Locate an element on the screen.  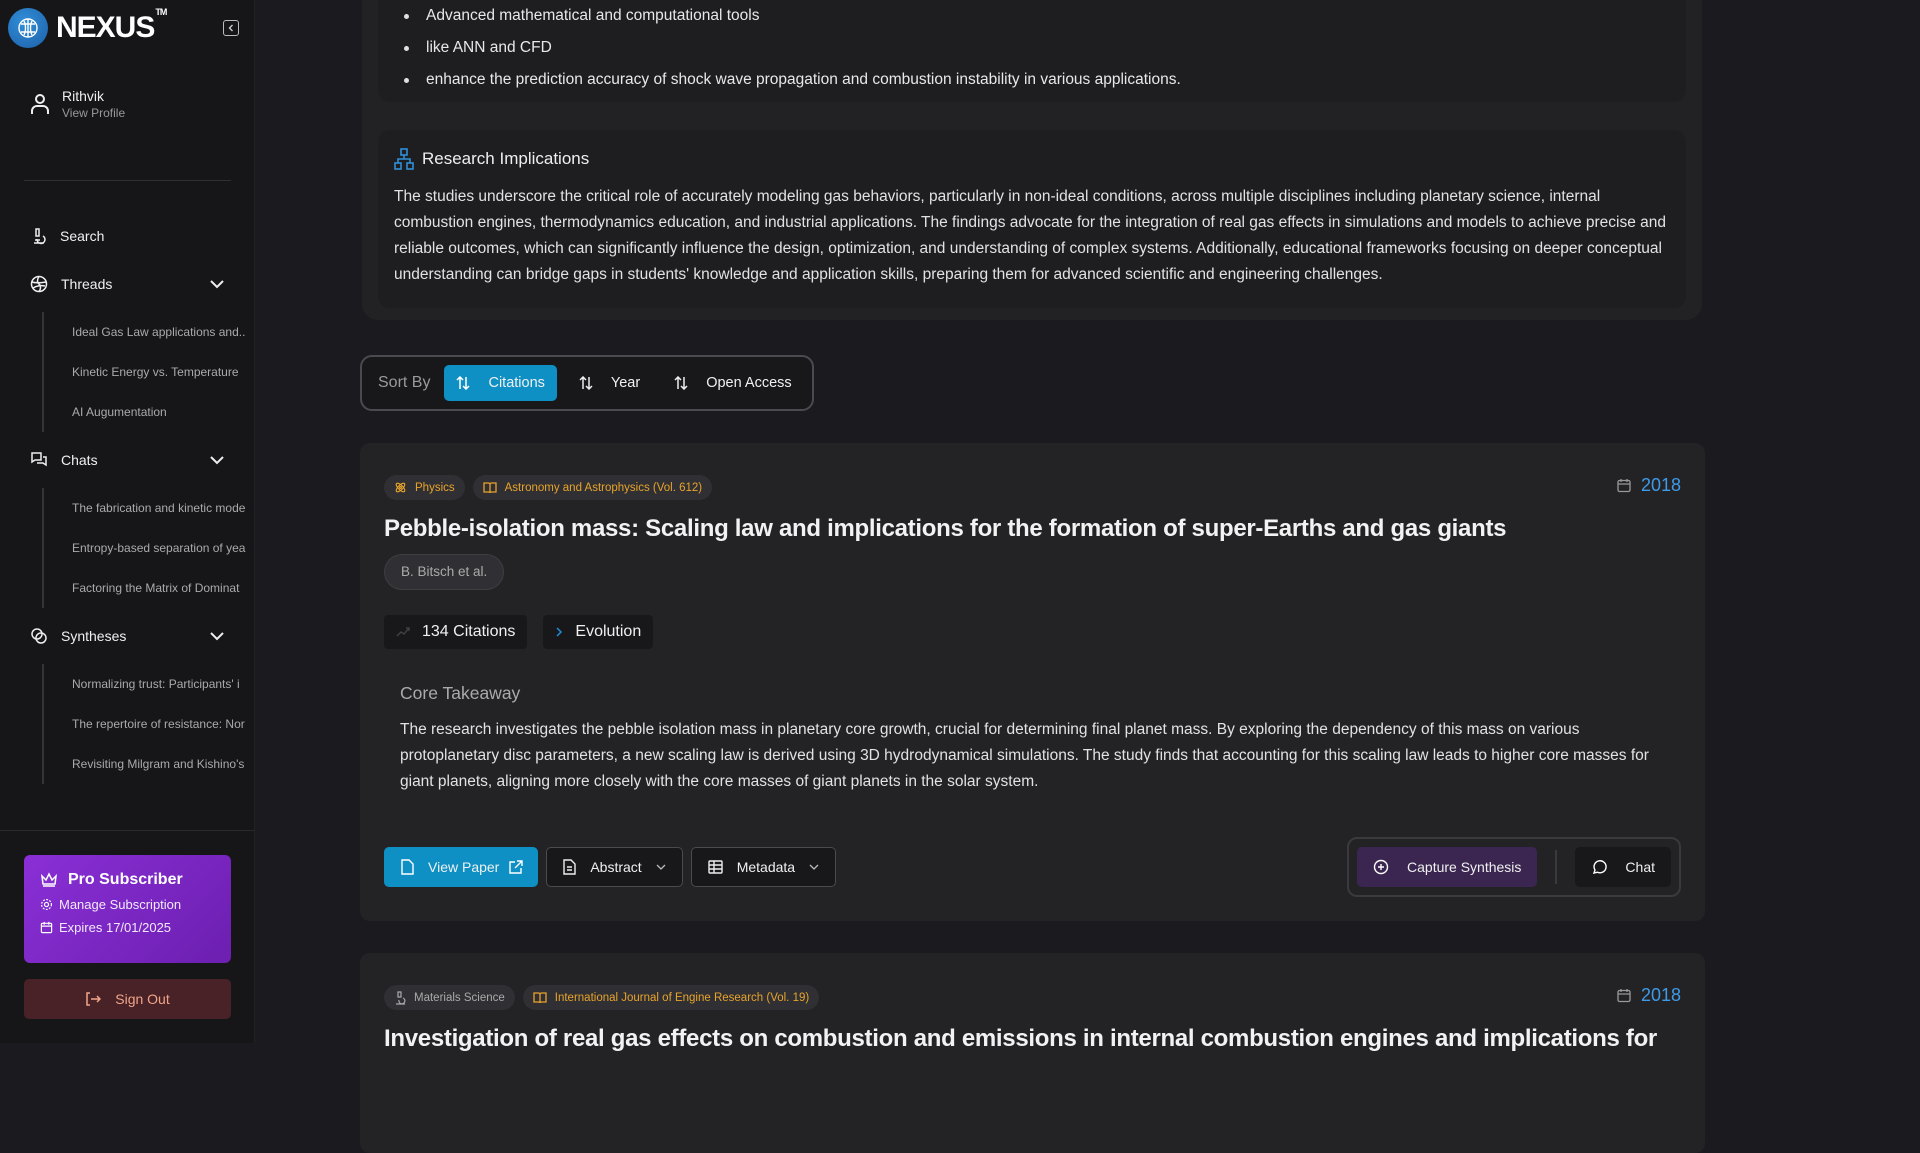
sort-by-label: Sort By is located at coordinates (404, 382).